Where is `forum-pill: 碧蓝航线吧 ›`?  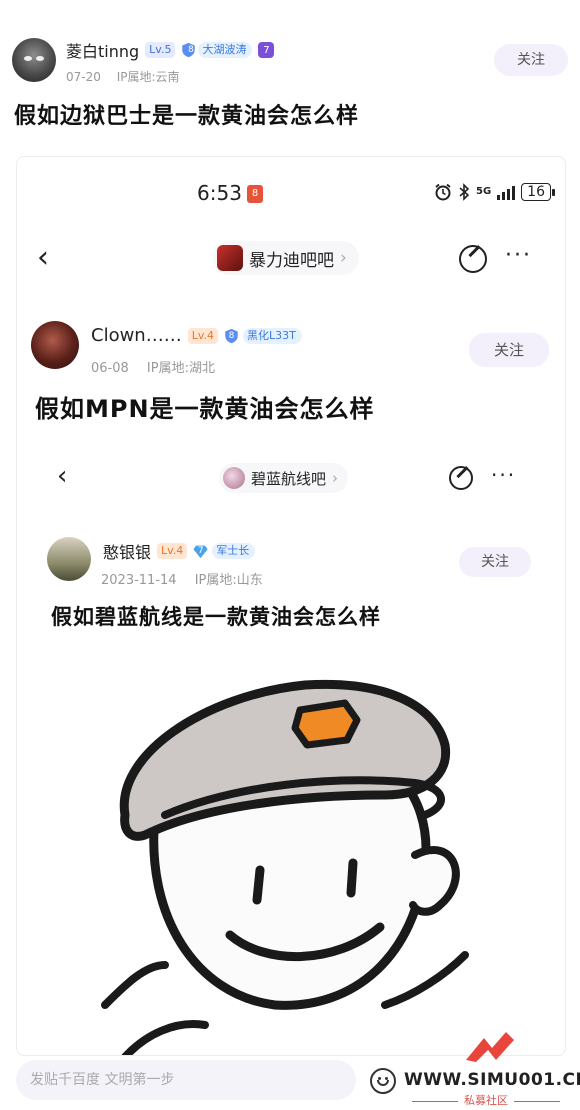 forum-pill: 碧蓝航线吧 › is located at coordinates (284, 478).